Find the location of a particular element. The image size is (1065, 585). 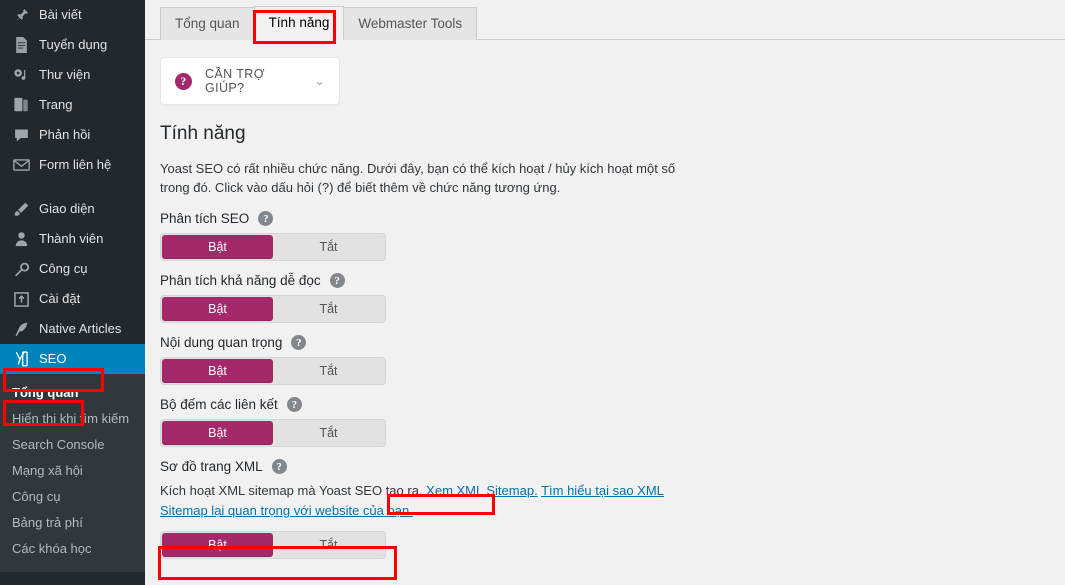

feature-label-row: Phân tích khả năng dễ đọc ? is located at coordinates (612, 280).